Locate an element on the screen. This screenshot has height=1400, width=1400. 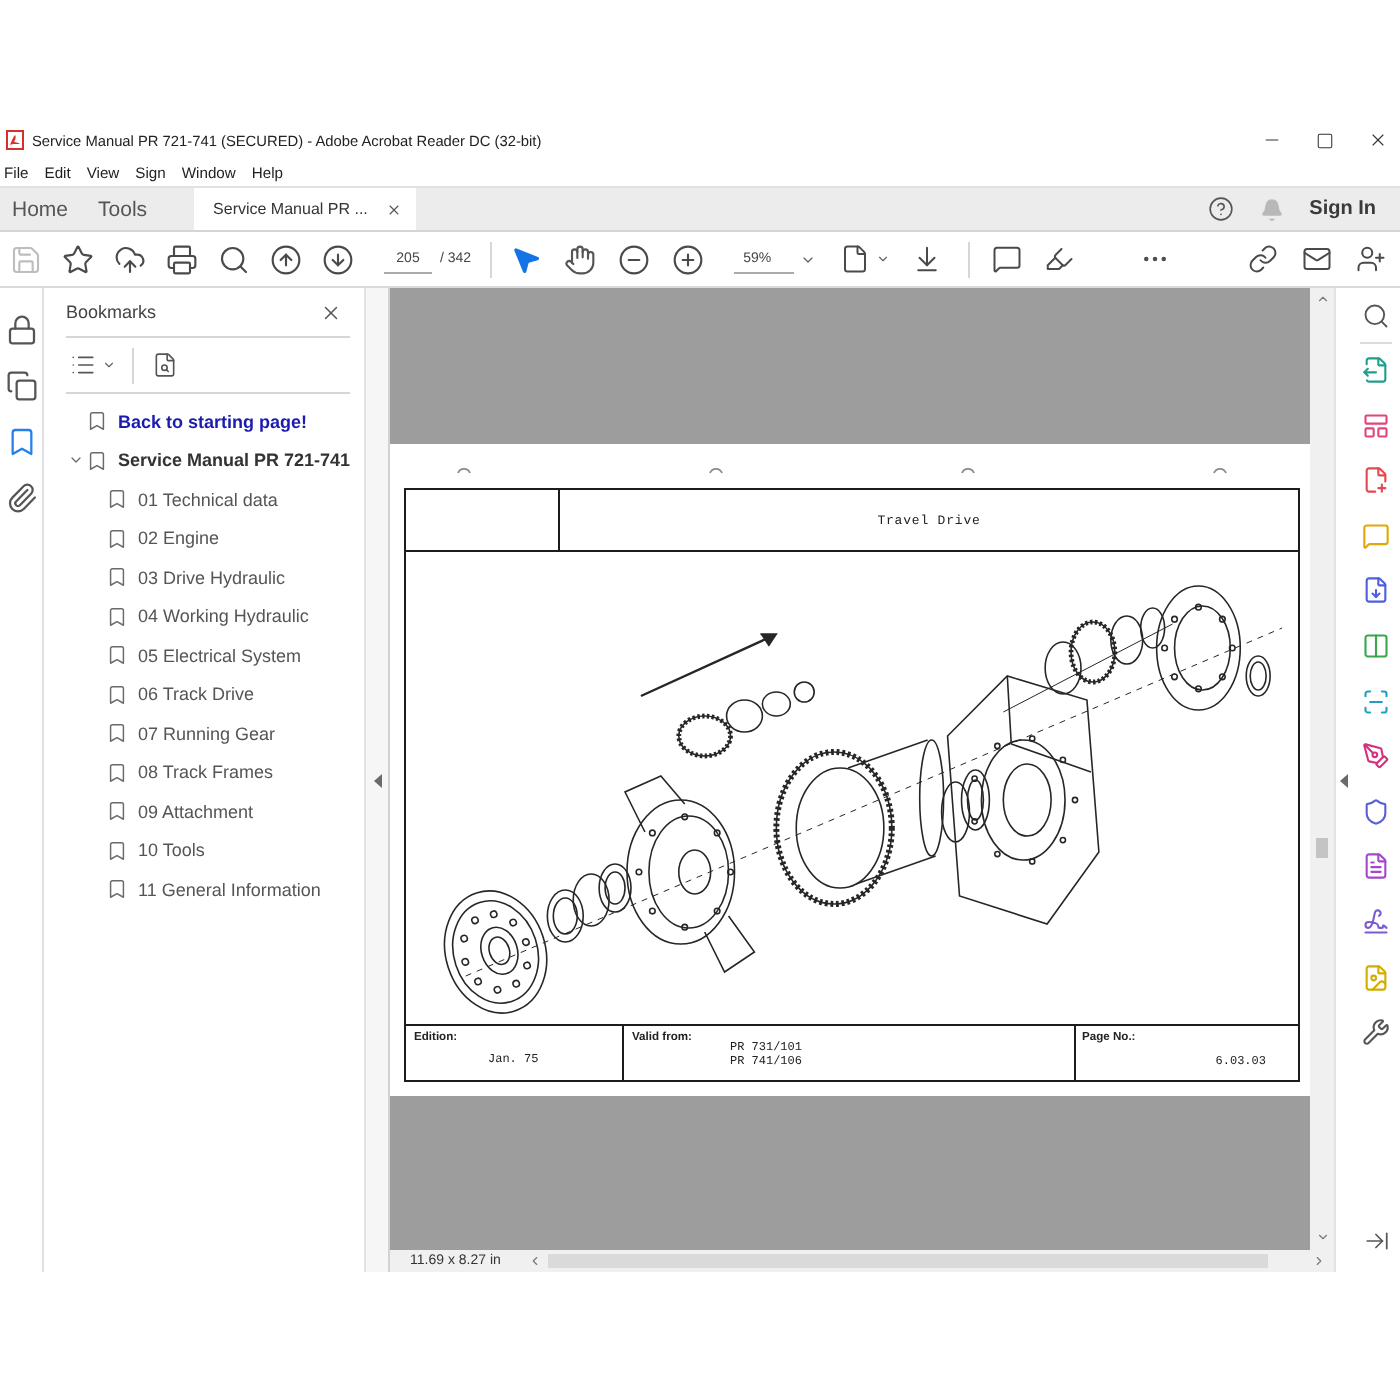
scroll-right-icon is located at coordinates (1319, 1261).